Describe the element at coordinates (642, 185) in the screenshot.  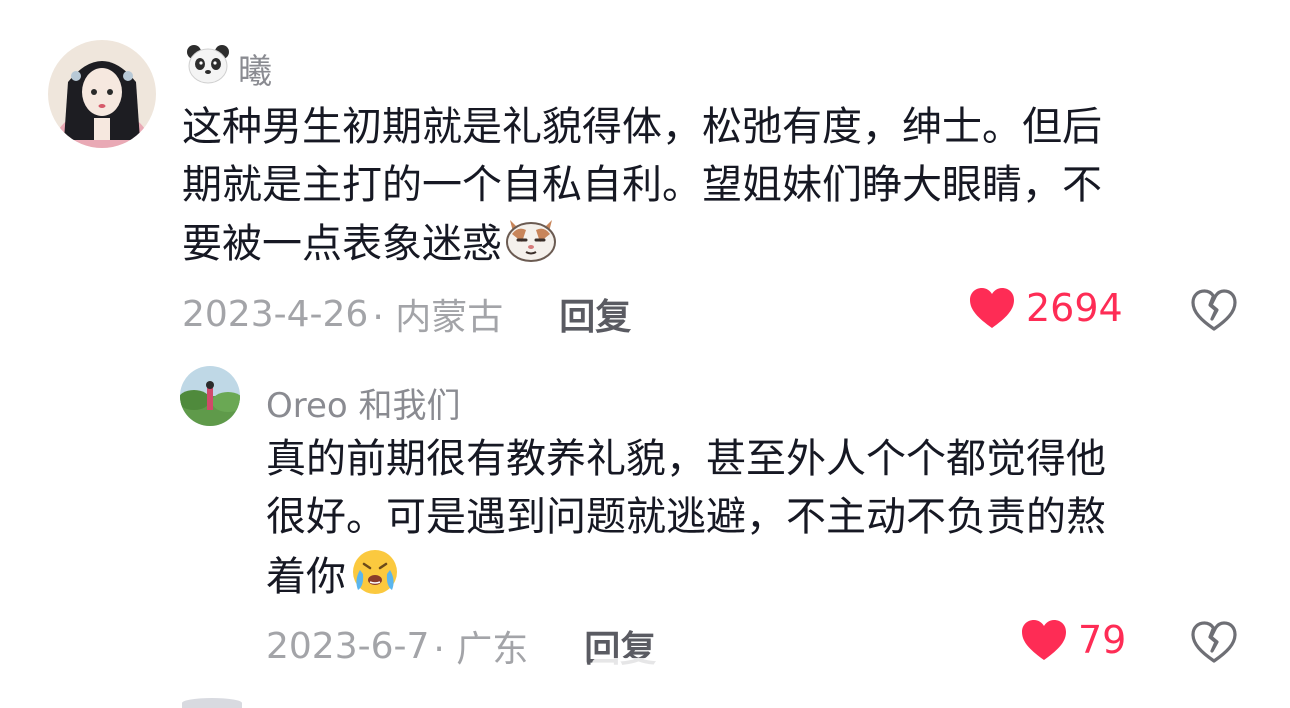
I see `comment-line: 期就是主打的一个自私自利。望姐妹们睁大眼睛，不` at that location.